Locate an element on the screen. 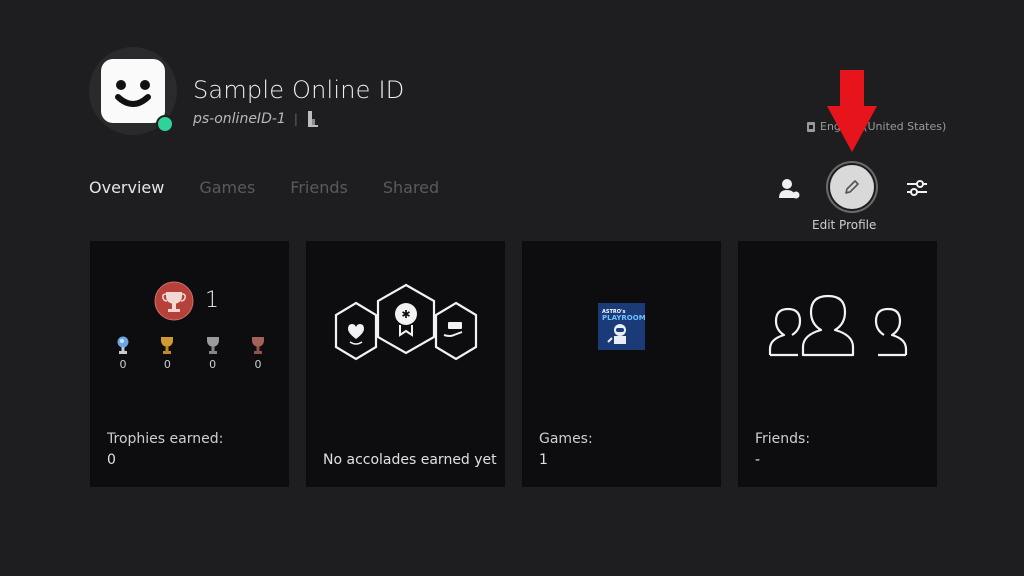 This screenshot has height=576, width=1024. friend-request-icon is located at coordinates (789, 189).